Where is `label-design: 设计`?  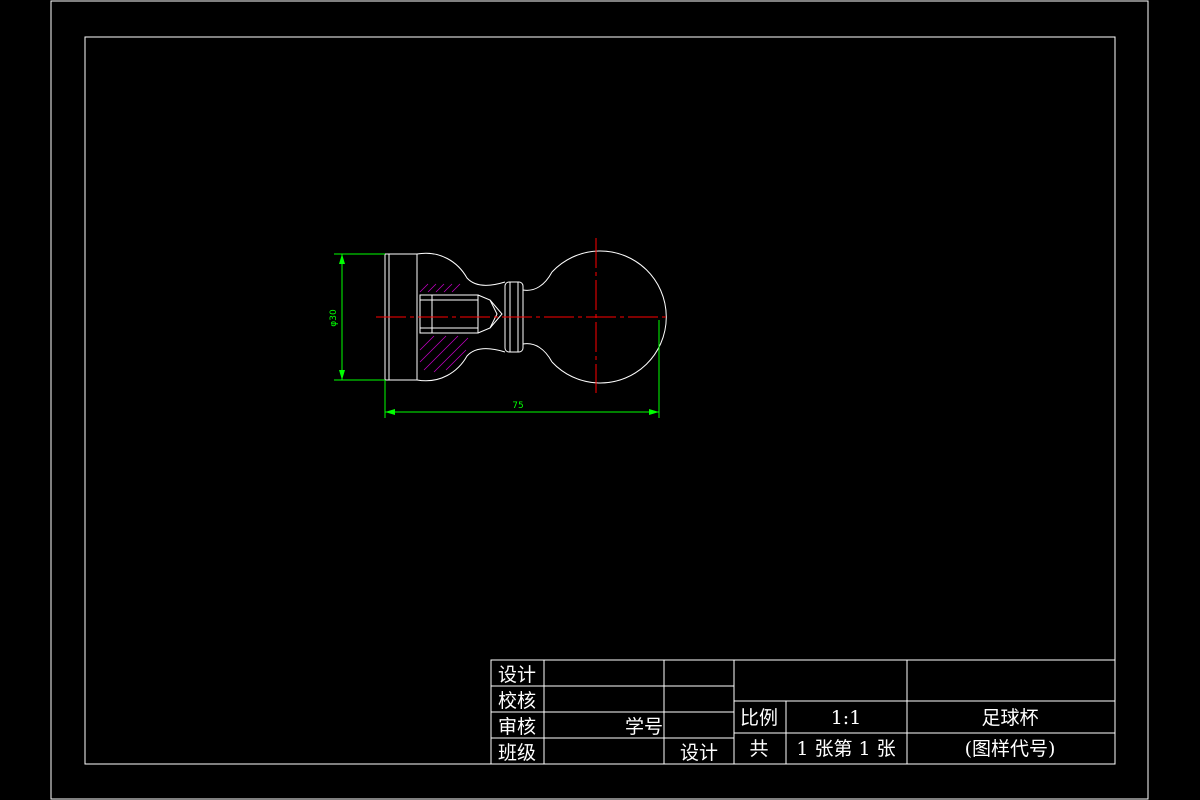 label-design: 设计 is located at coordinates (517, 675).